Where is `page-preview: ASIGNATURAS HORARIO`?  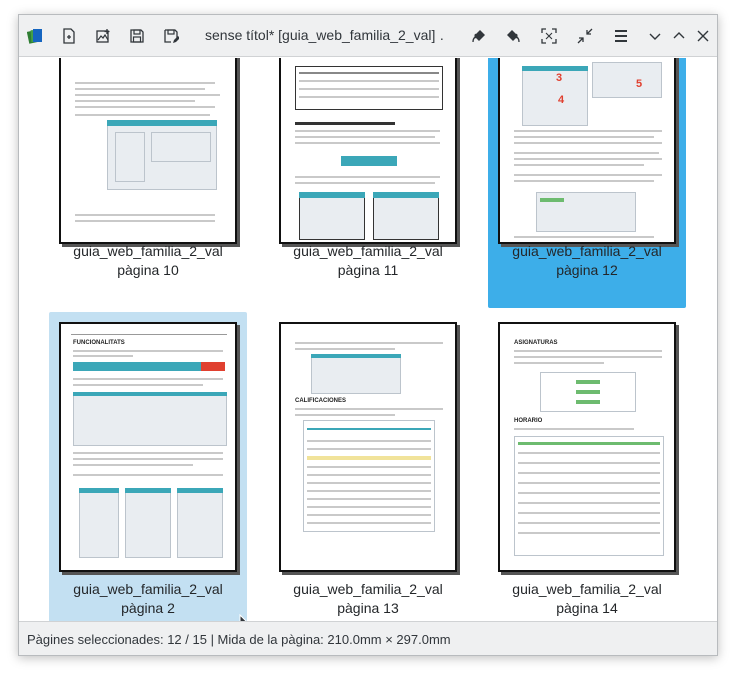
page-preview: ASIGNATURAS HORARIO is located at coordinates (587, 447).